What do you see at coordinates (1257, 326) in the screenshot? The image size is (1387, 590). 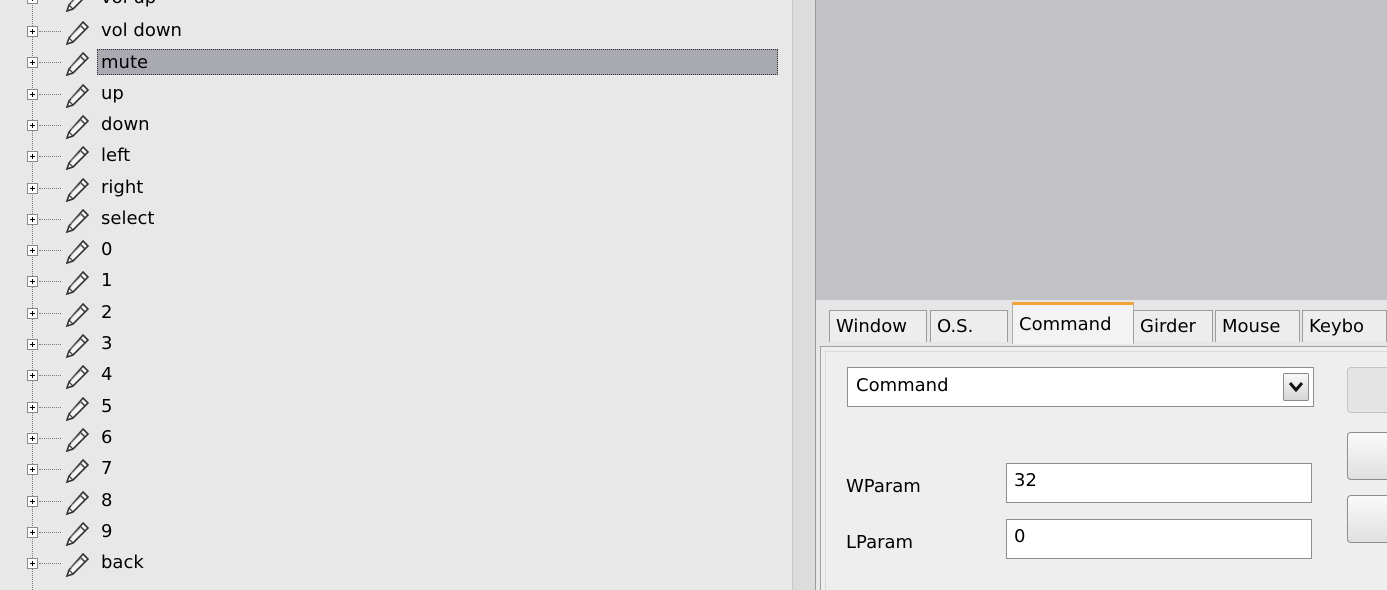 I see `tab-mouse: Mouse` at bounding box center [1257, 326].